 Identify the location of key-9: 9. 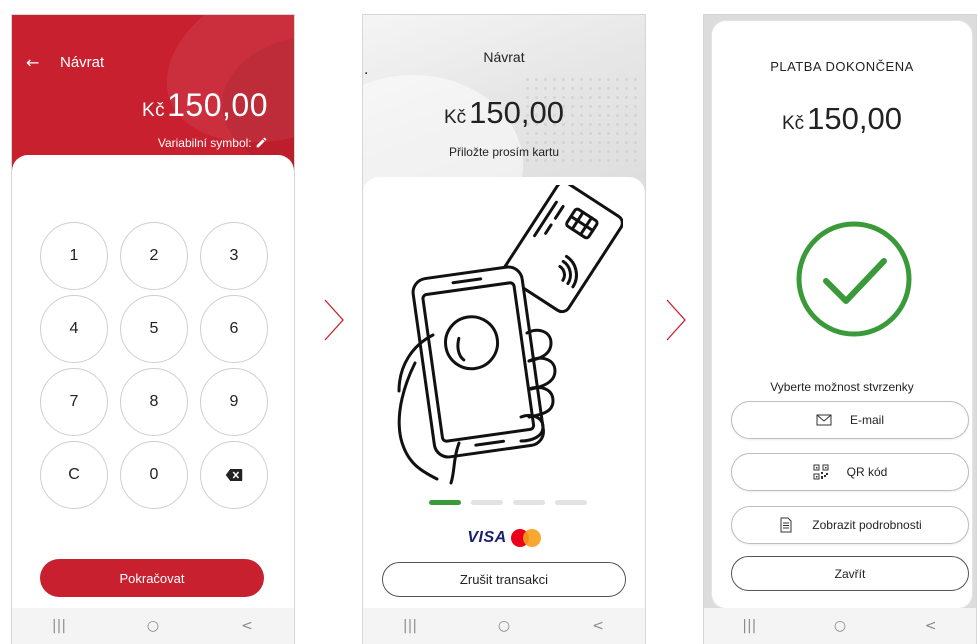
(234, 402).